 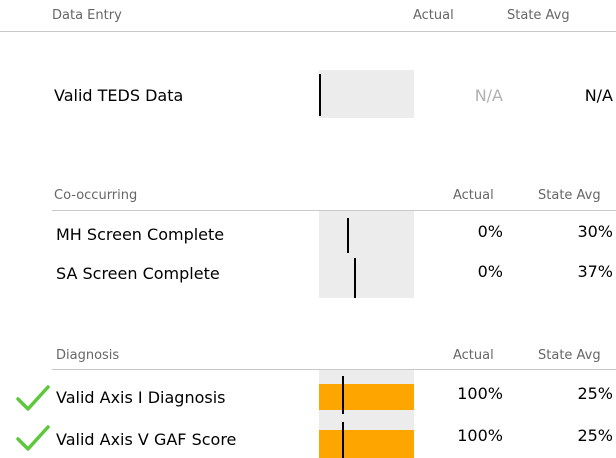 What do you see at coordinates (488, 95) in the screenshot?
I see `actual-value: N/A` at bounding box center [488, 95].